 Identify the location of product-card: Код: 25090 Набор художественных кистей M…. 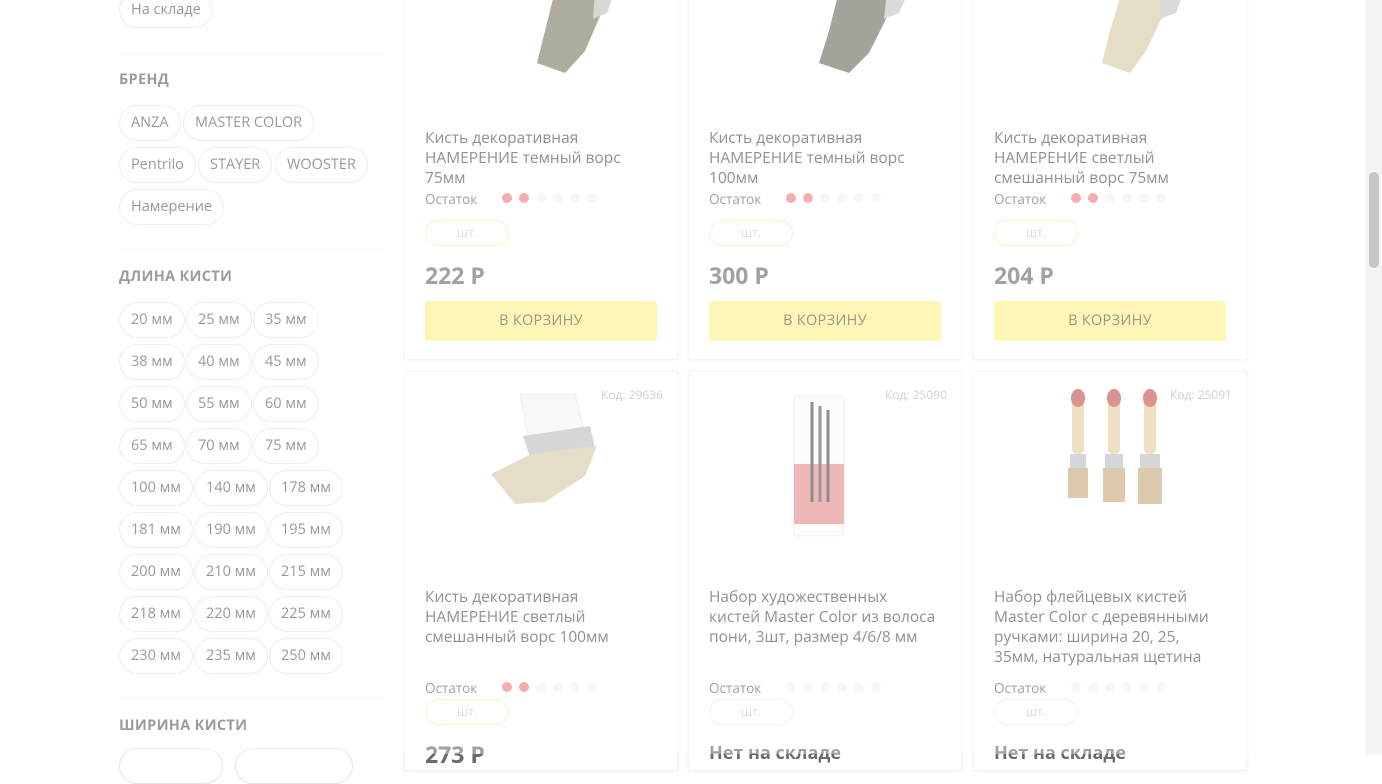
(825, 571).